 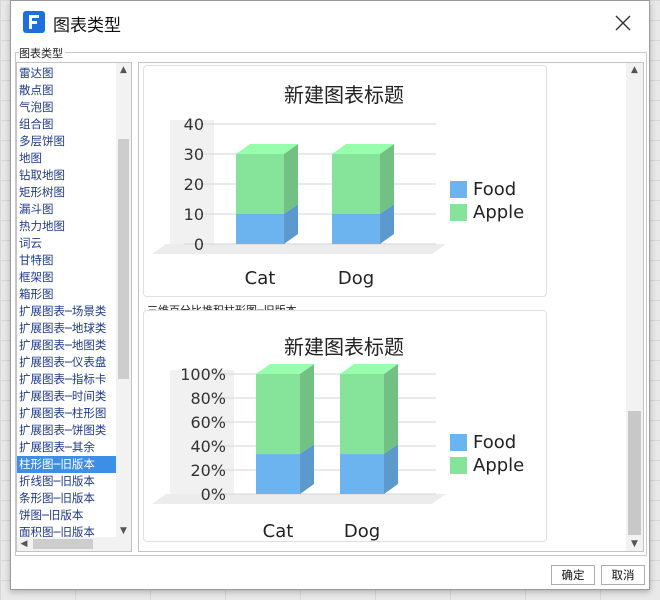 What do you see at coordinates (213, 494) in the screenshot?
I see `y-tick-label: 0%` at bounding box center [213, 494].